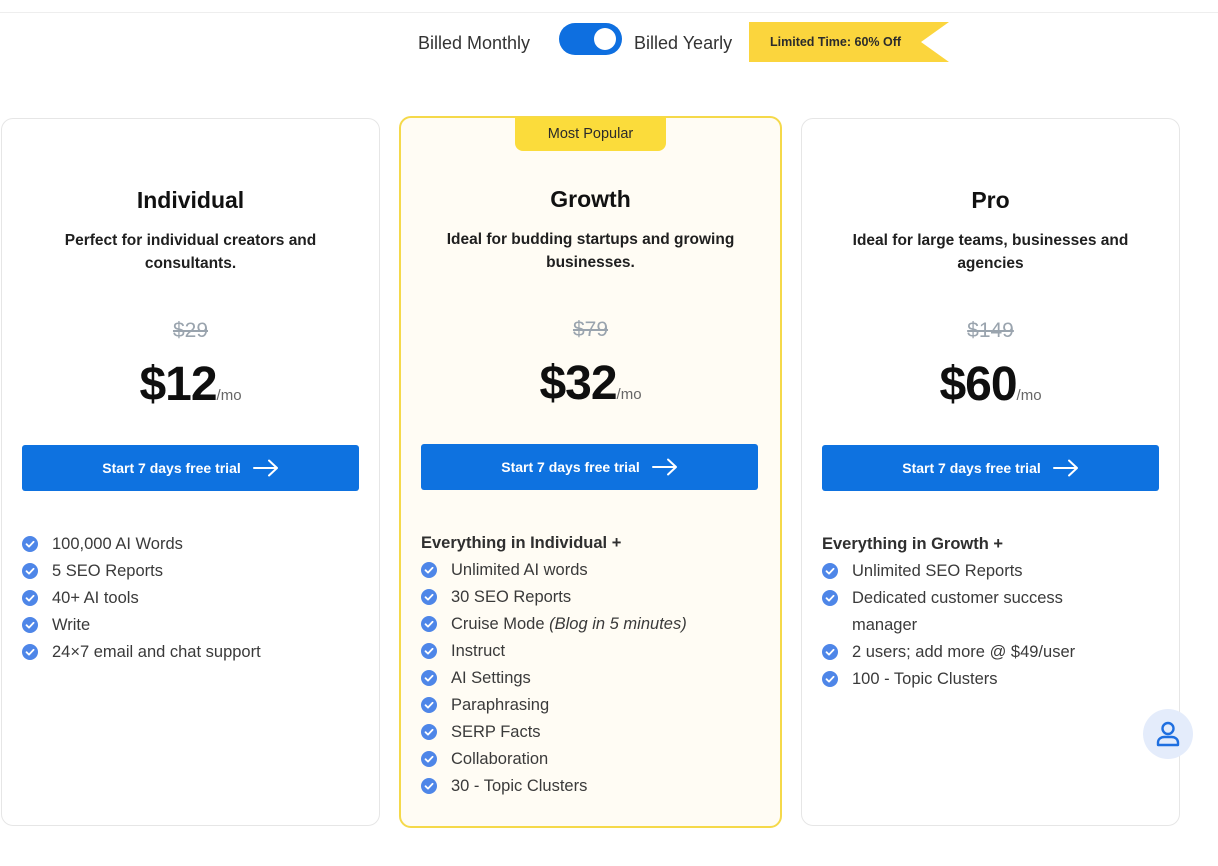 The image size is (1218, 866). What do you see at coordinates (519, 786) in the screenshot?
I see `feature-text: 30 - Topic Clusters` at bounding box center [519, 786].